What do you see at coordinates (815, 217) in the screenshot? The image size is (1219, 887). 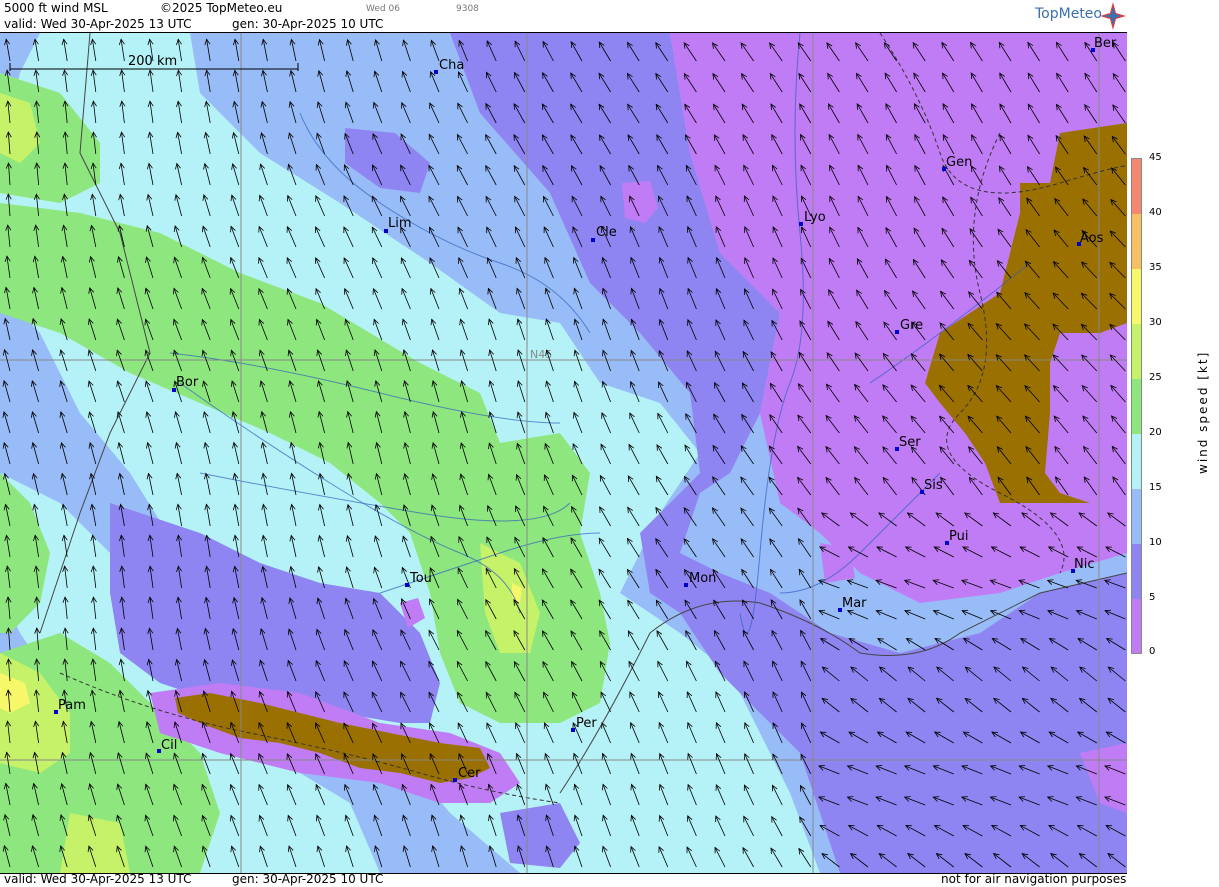 I see `svg-text: Lyo` at bounding box center [815, 217].